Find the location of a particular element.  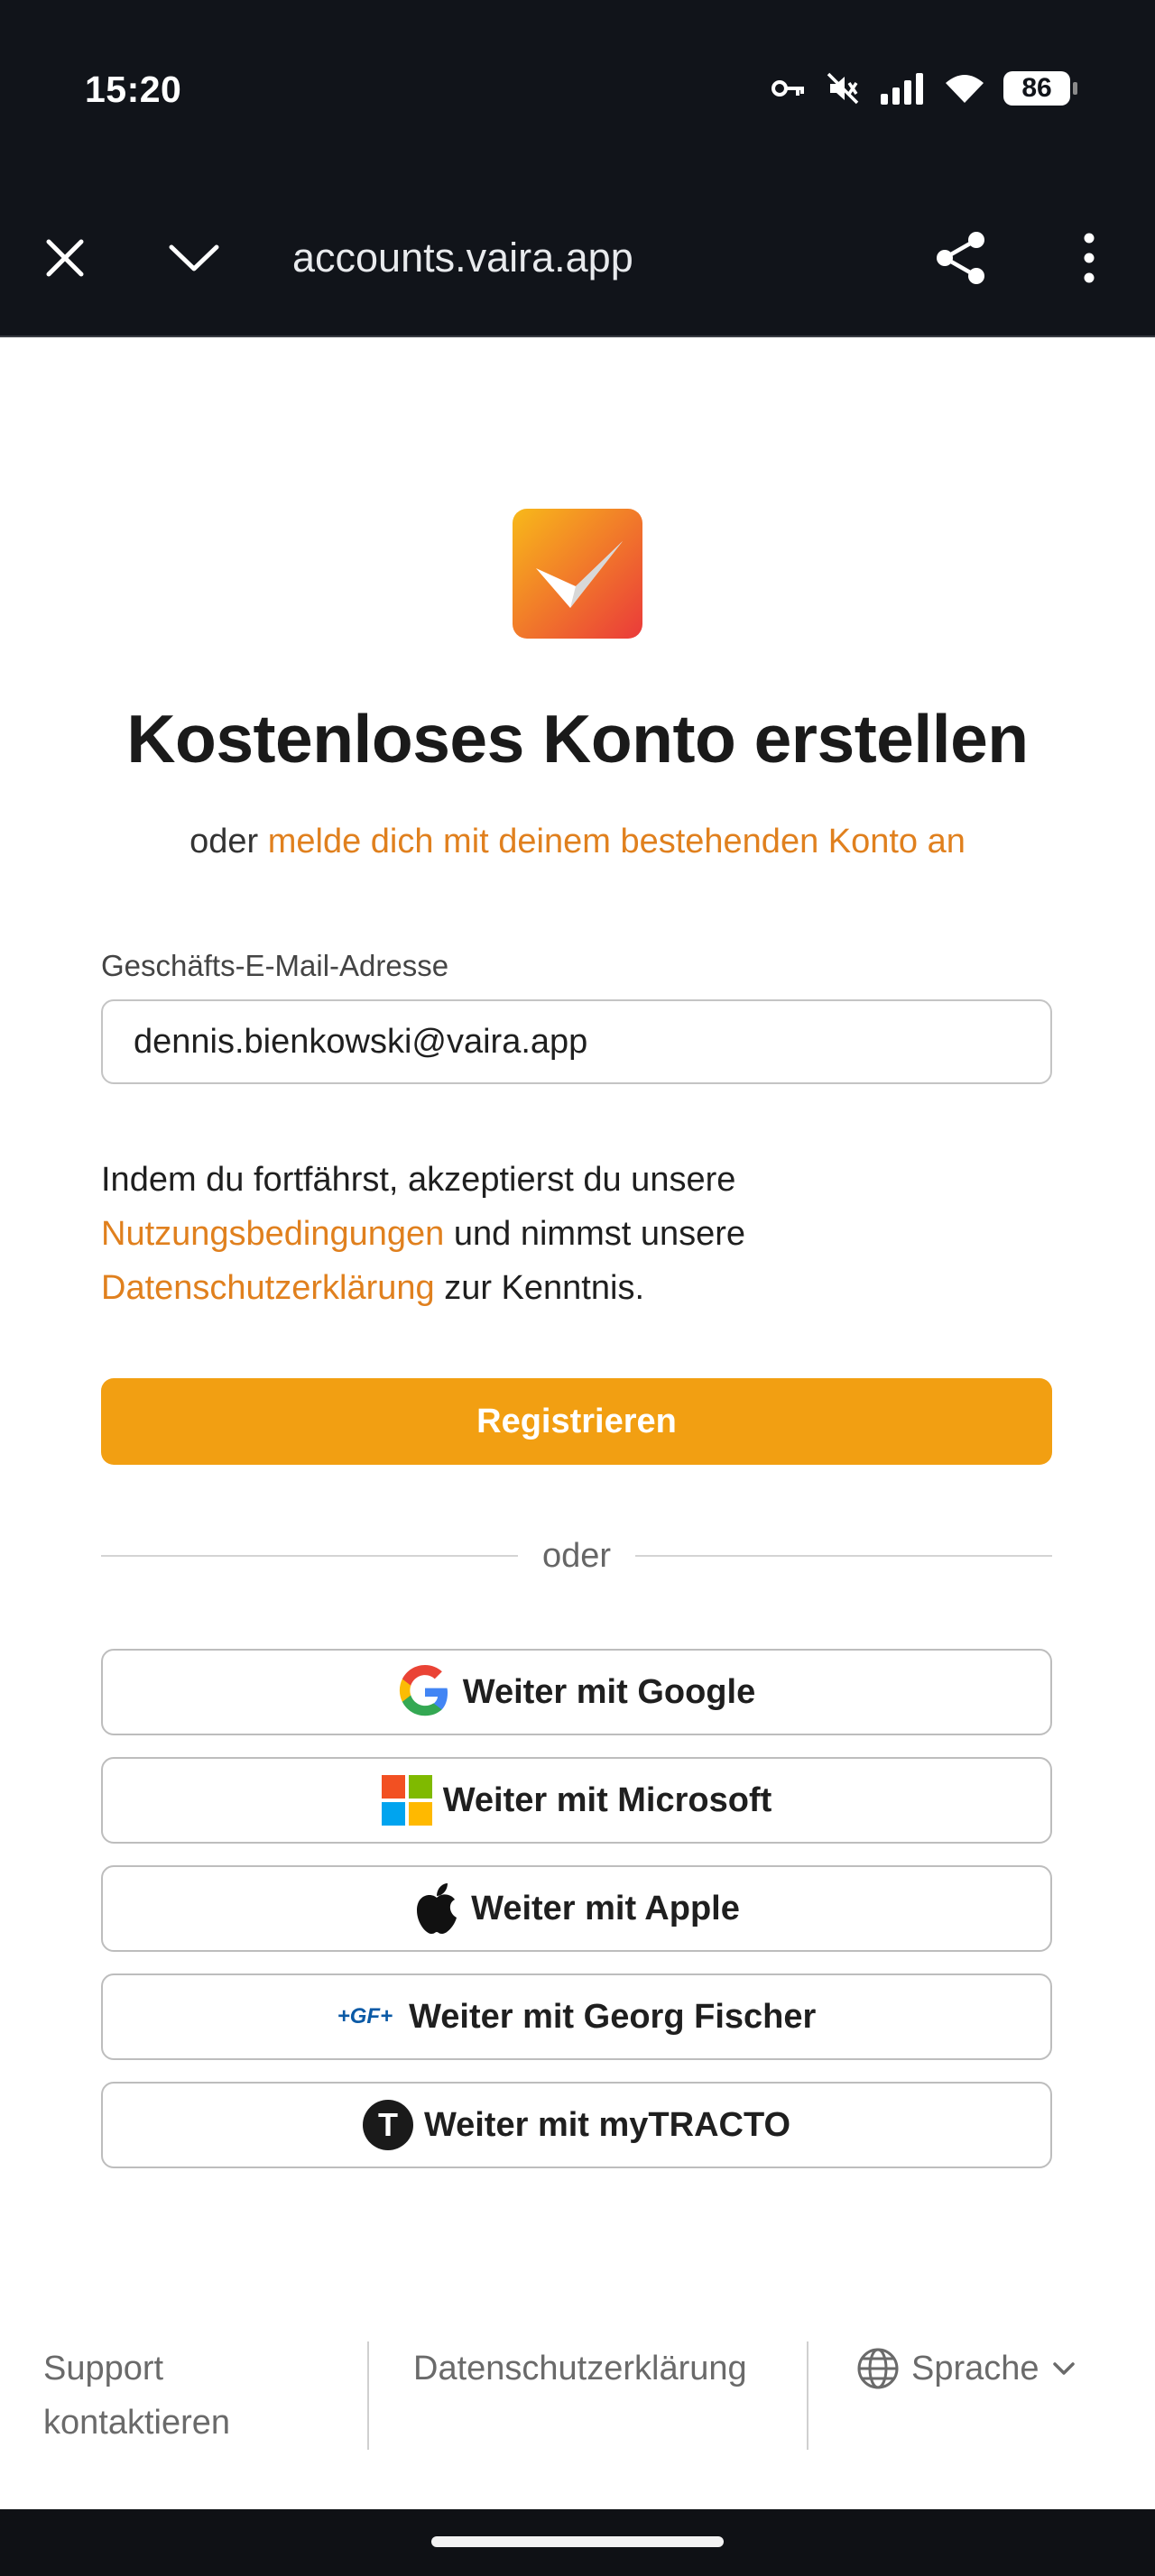

terms-part2: und nimmst unsere is located at coordinates (595, 1234).